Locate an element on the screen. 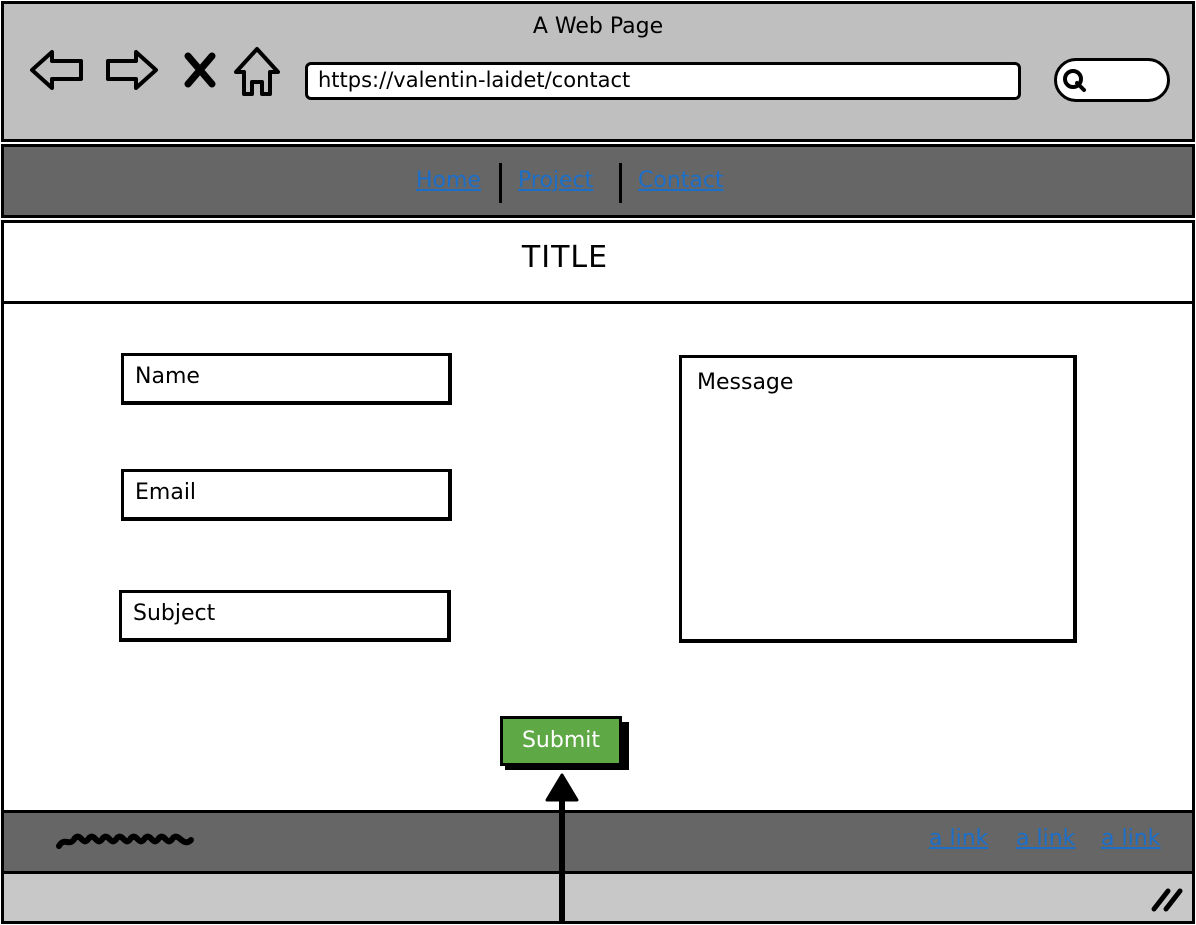  home-icon is located at coordinates (257, 72).